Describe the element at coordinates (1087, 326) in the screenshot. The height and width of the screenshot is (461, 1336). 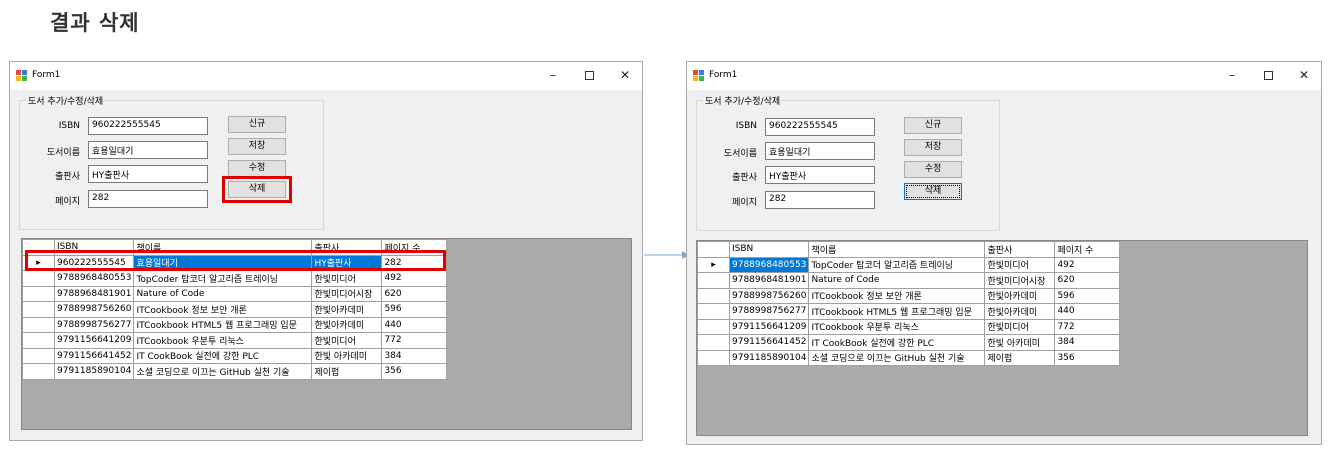
I see `cell-pages: 772` at that location.